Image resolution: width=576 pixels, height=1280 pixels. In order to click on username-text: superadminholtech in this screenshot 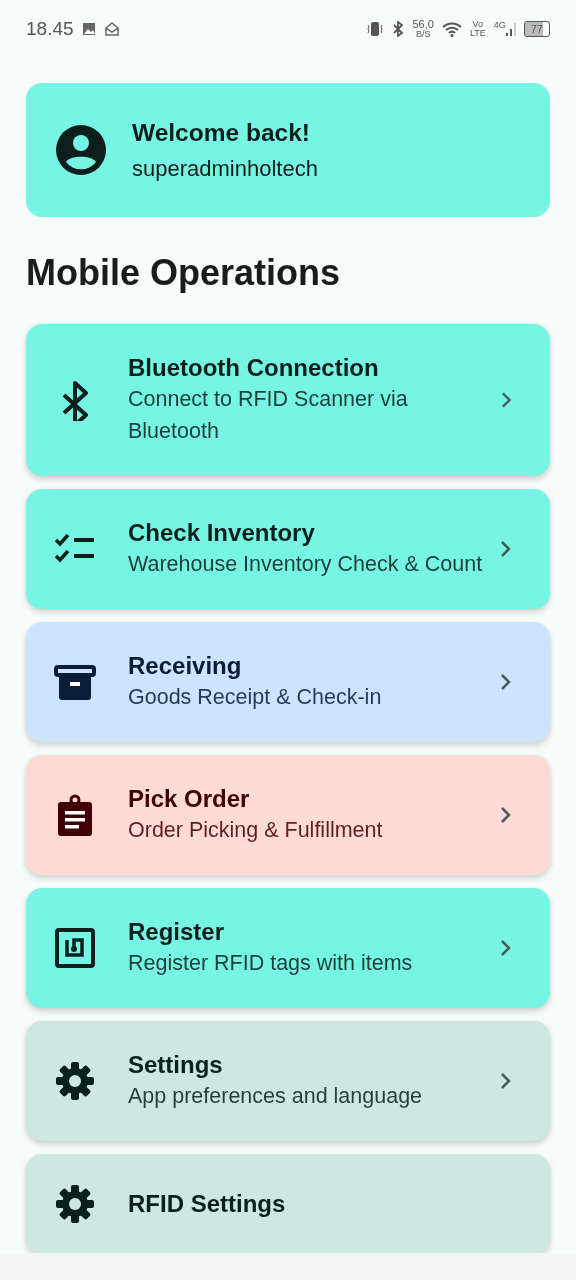, I will do `click(225, 168)`.